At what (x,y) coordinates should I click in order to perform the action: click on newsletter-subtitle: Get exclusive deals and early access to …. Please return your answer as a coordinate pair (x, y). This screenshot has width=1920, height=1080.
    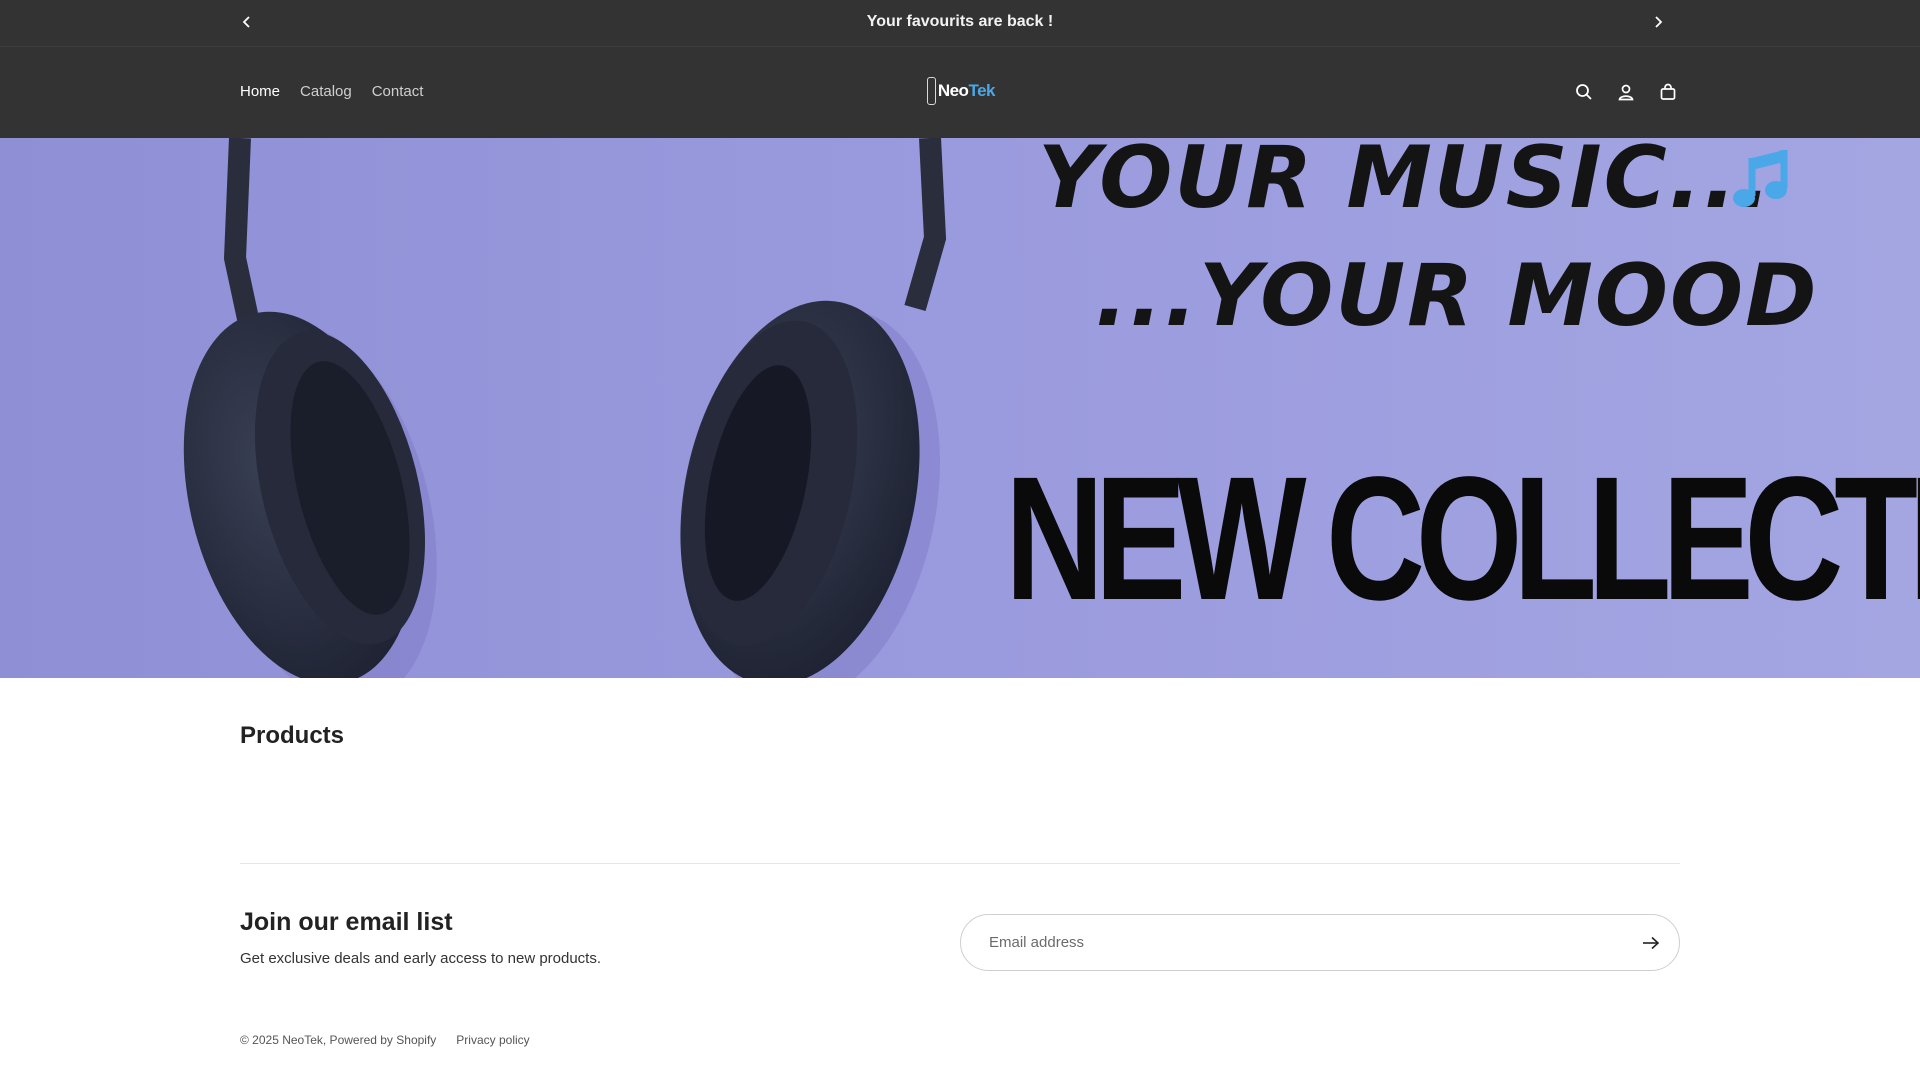
    Looking at the image, I should click on (421, 958).